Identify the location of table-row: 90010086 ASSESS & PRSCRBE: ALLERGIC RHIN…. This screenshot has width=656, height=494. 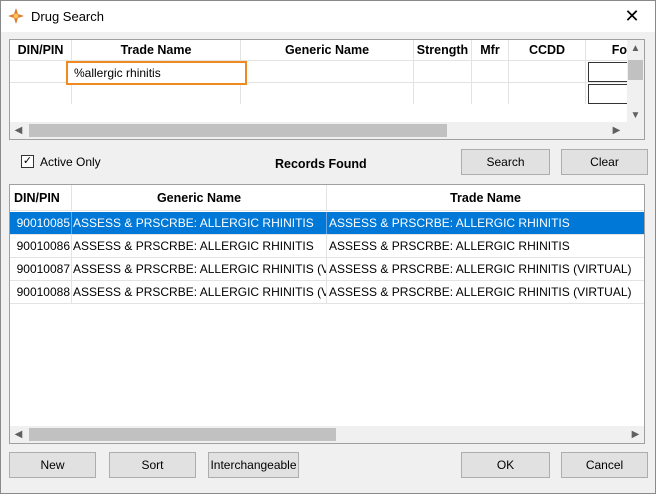
(327, 246).